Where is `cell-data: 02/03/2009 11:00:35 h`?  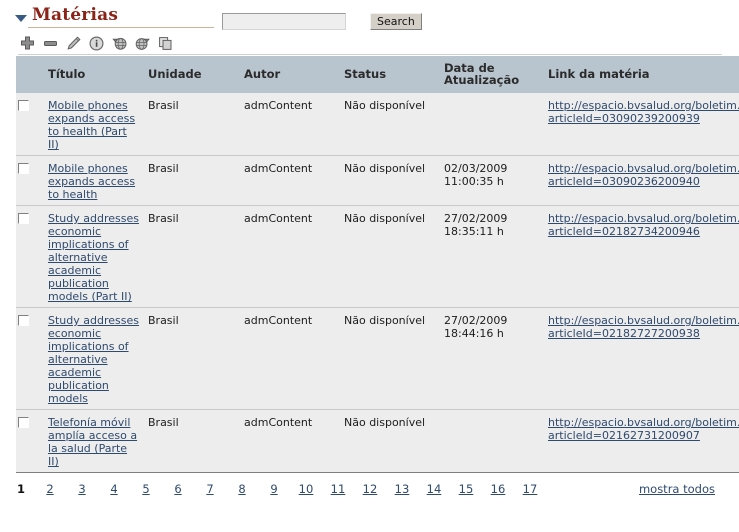 cell-data: 02/03/2009 11:00:35 h is located at coordinates (492, 180).